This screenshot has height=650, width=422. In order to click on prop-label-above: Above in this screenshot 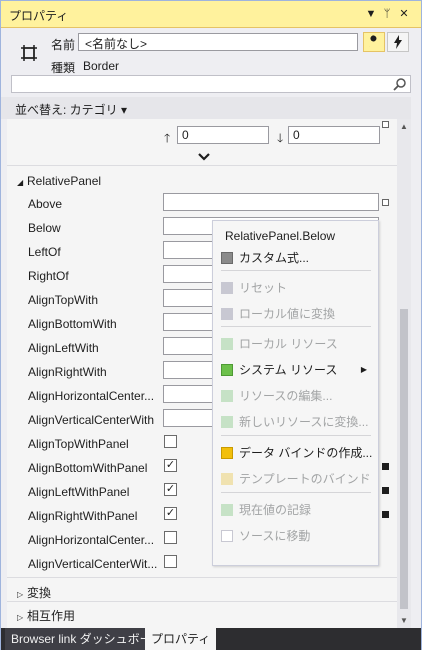, I will do `click(45, 204)`.